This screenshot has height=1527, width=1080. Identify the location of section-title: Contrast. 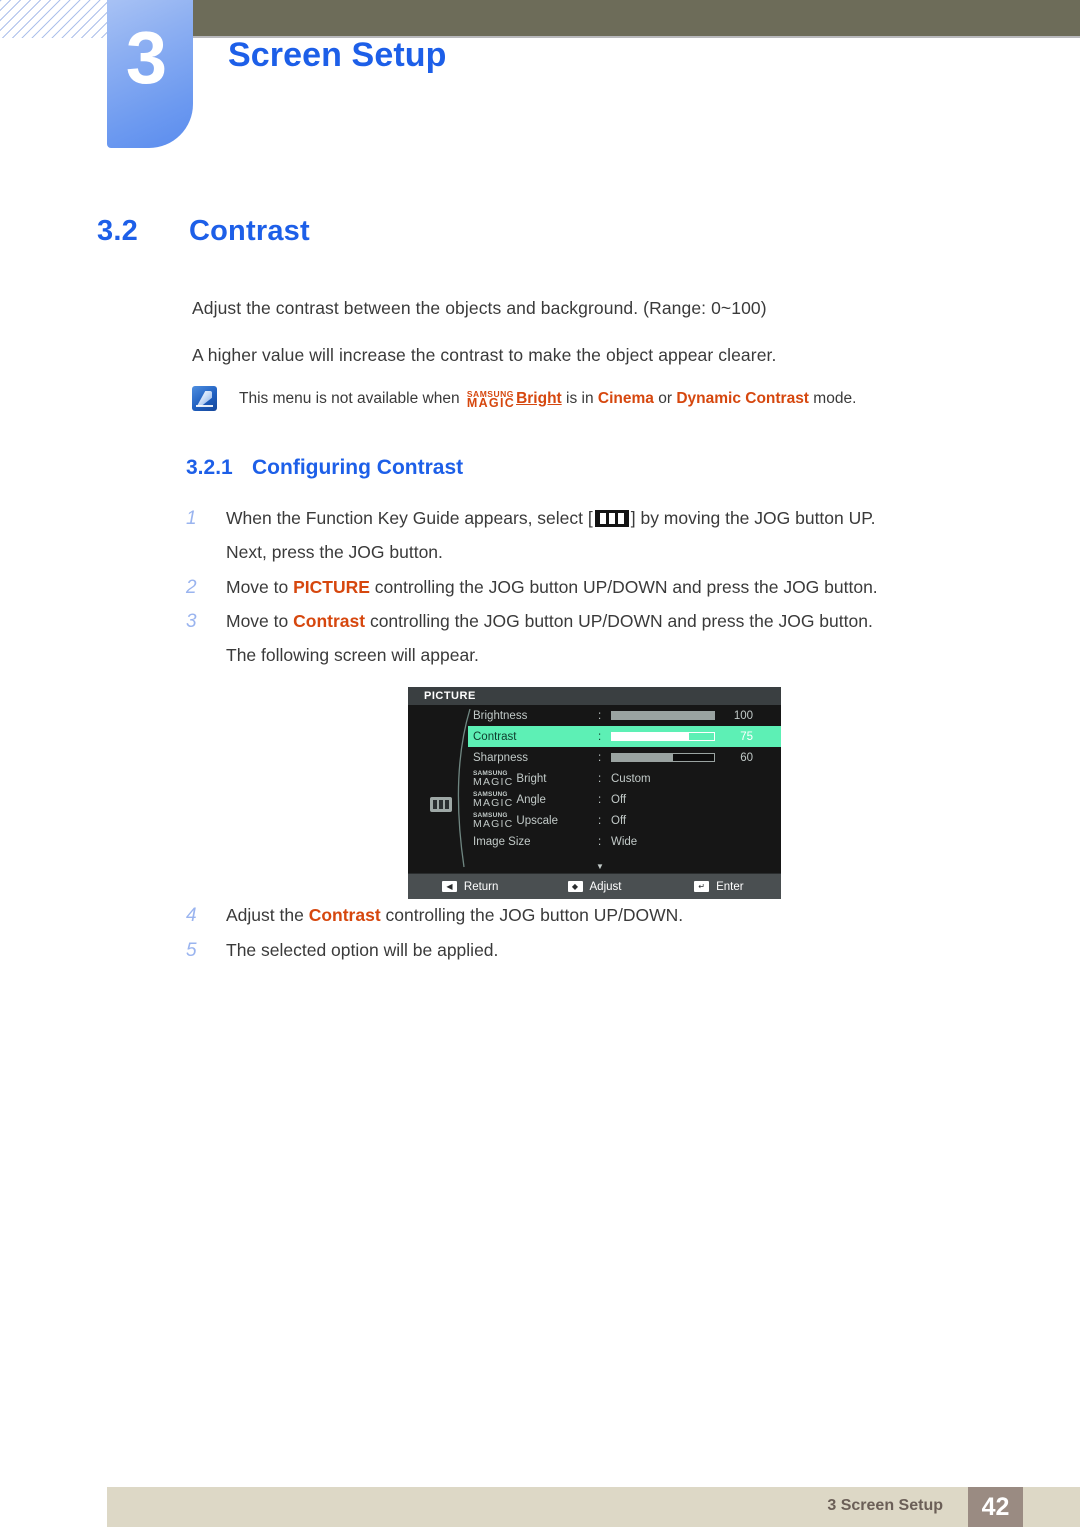
(249, 231).